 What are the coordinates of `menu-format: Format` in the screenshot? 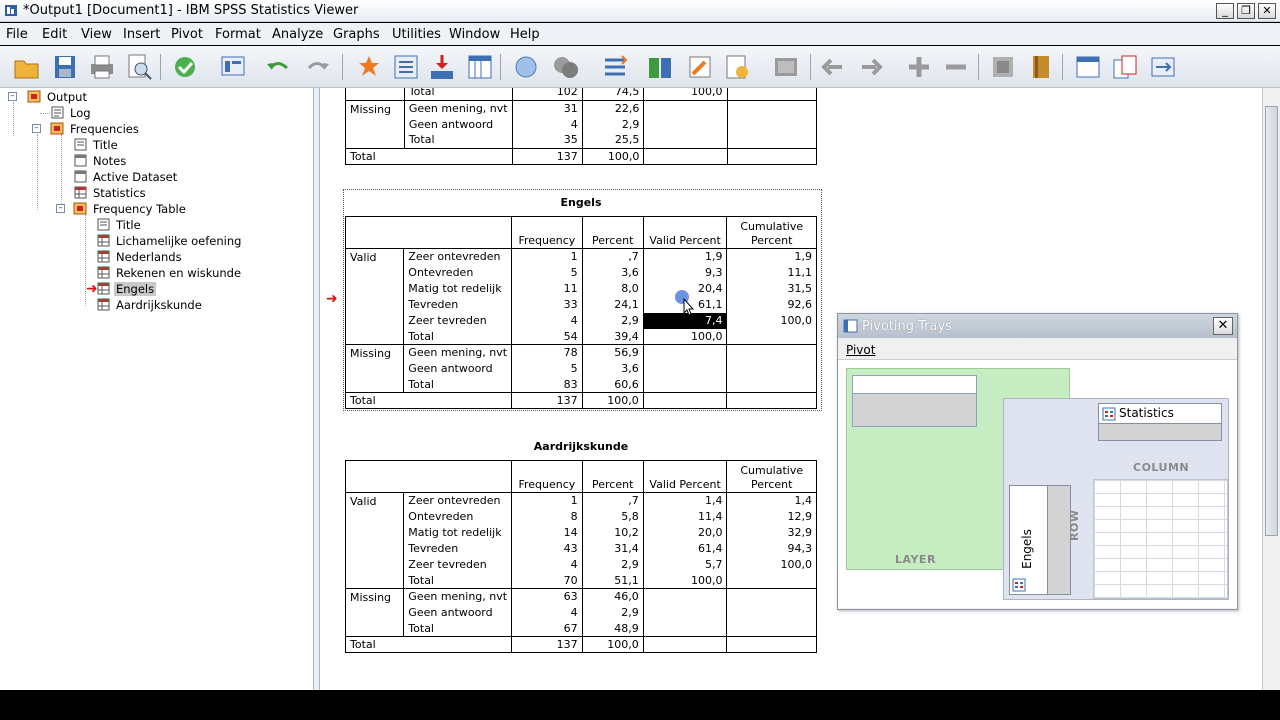 It's located at (238, 34).